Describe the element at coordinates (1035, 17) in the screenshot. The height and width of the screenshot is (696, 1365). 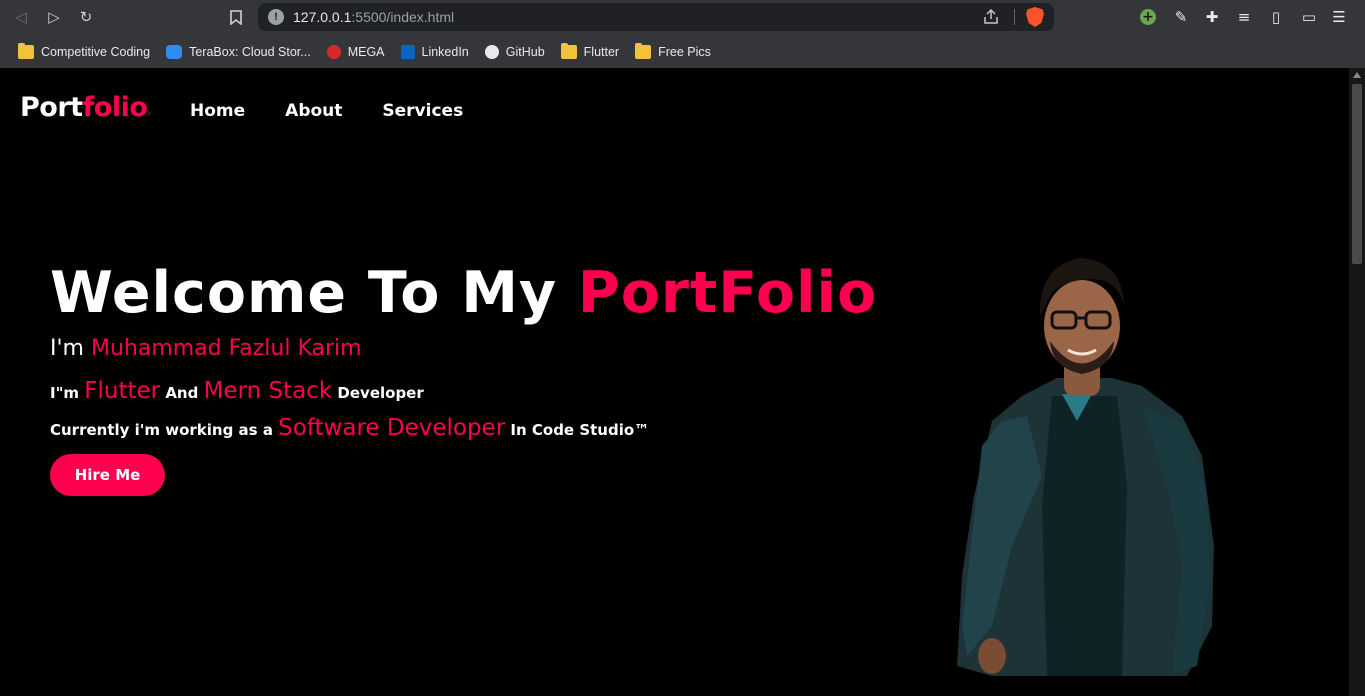
I see `brave-shields-icon` at that location.